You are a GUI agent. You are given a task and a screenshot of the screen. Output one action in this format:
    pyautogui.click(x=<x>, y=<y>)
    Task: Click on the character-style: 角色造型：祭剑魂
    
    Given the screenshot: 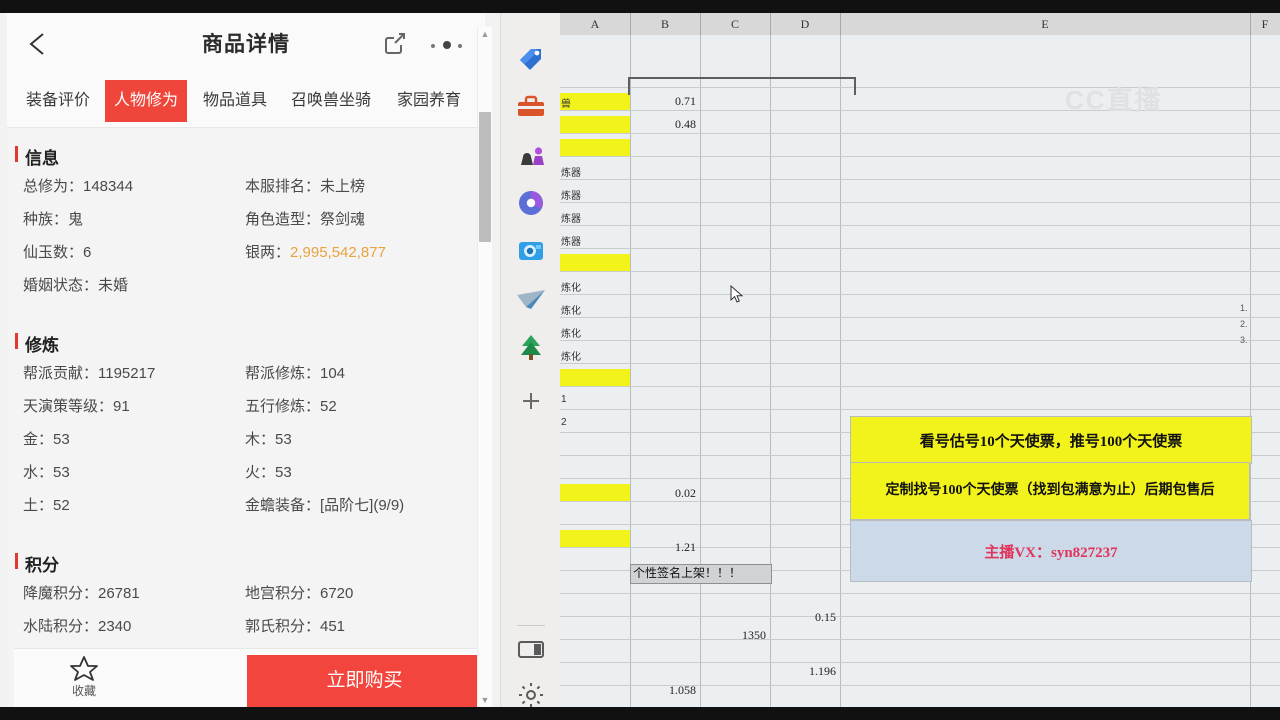 What is the action you would take?
    pyautogui.click(x=305, y=219)
    